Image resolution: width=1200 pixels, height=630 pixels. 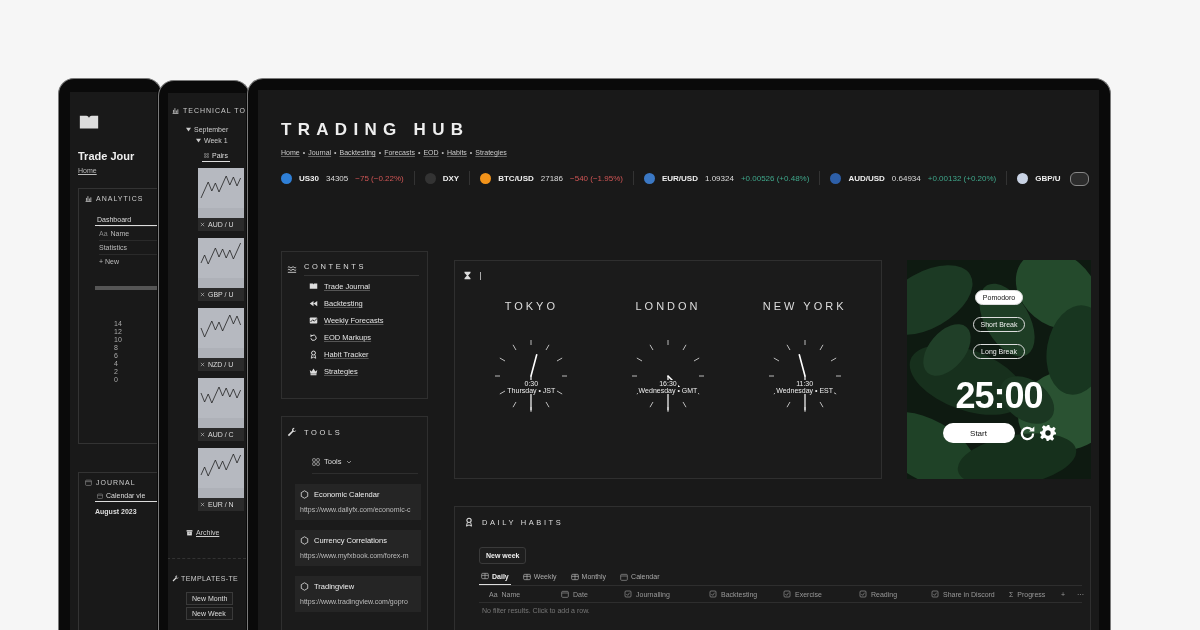 What do you see at coordinates (106, 156) in the screenshot?
I see `page-title: Trade Jour` at bounding box center [106, 156].